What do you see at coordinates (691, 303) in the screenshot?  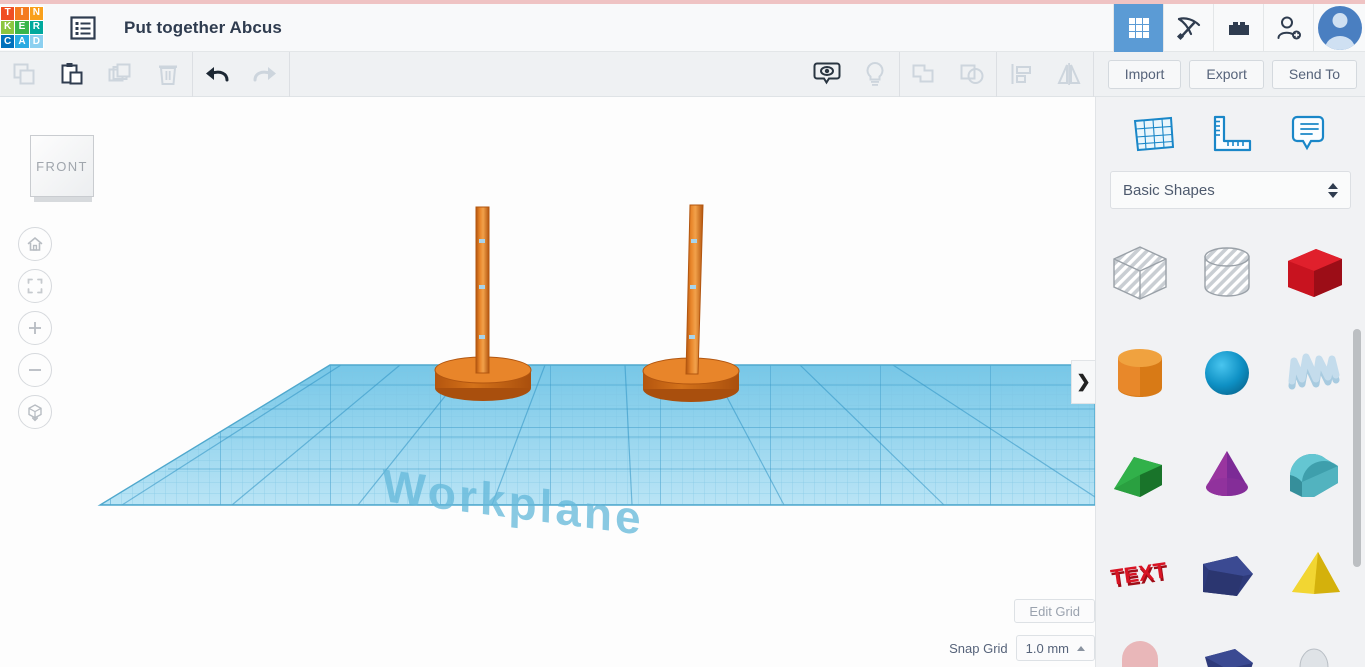 I see `abacus-pole-right` at bounding box center [691, 303].